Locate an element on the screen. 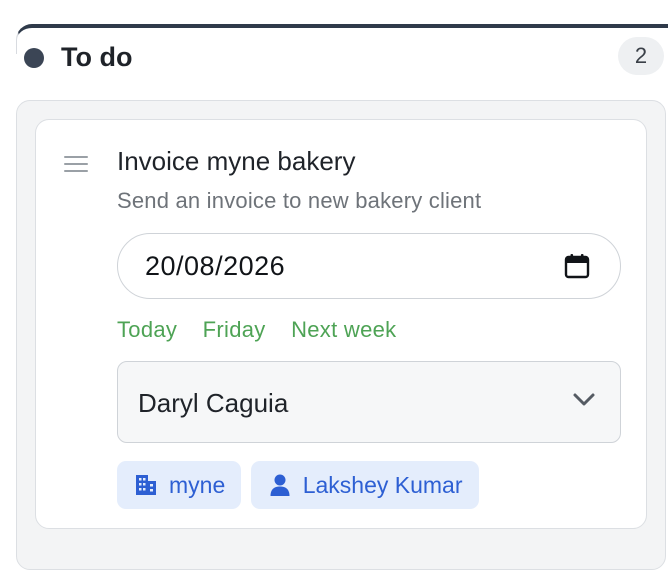 The image size is (668, 570). task-count-badge: 2 is located at coordinates (641, 56).